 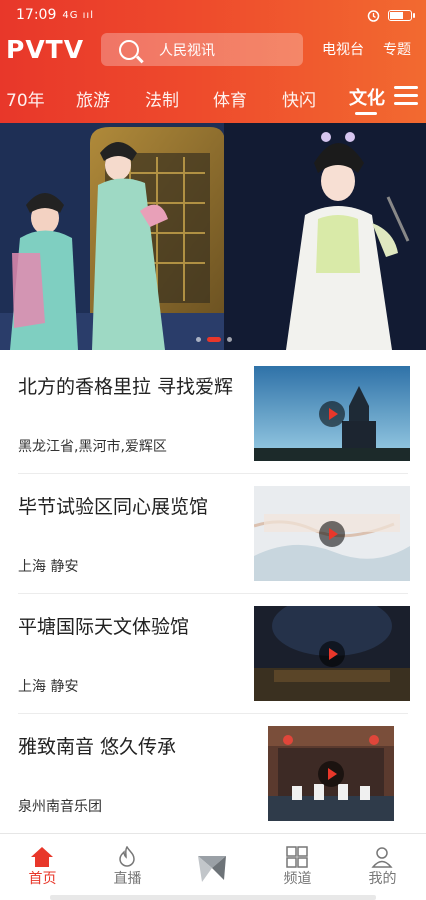 What do you see at coordinates (214, 534) in the screenshot?
I see `list-item: 毕节试验区同心展览馆 上海 静安` at bounding box center [214, 534].